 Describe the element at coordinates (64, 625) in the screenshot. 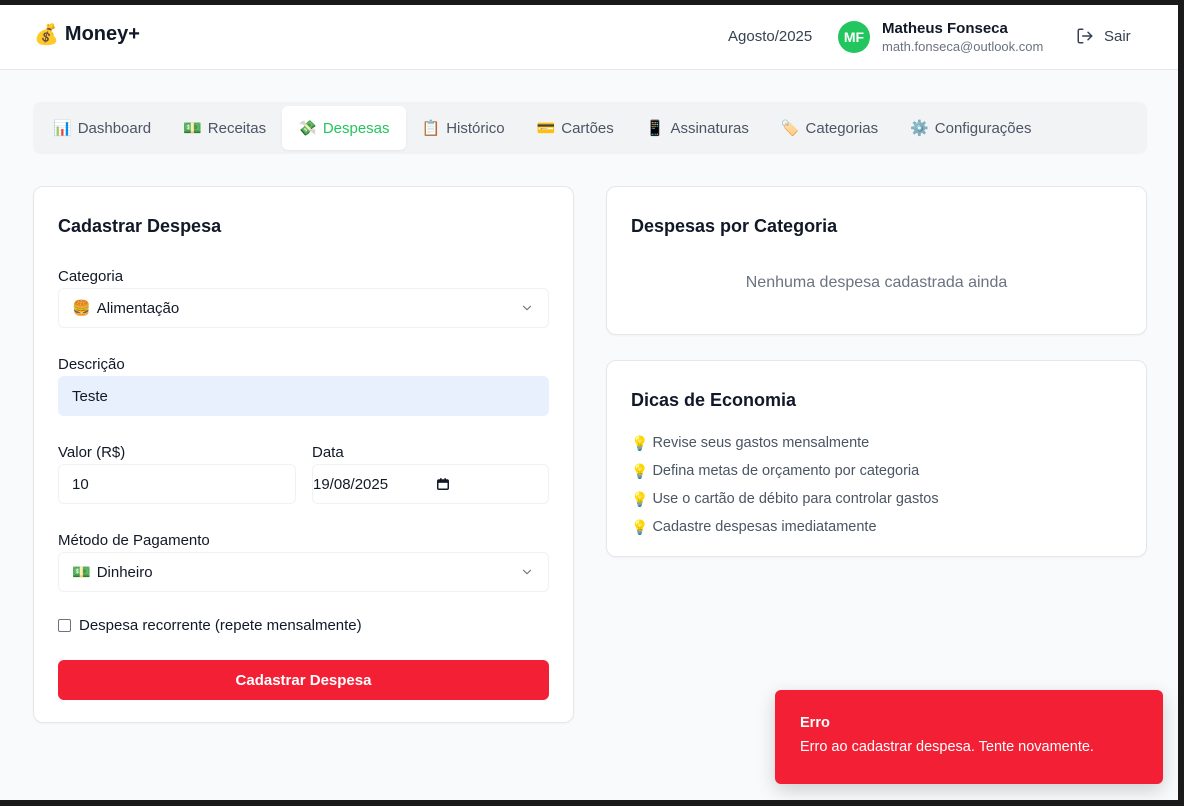

I see `recurring-checkbox` at that location.